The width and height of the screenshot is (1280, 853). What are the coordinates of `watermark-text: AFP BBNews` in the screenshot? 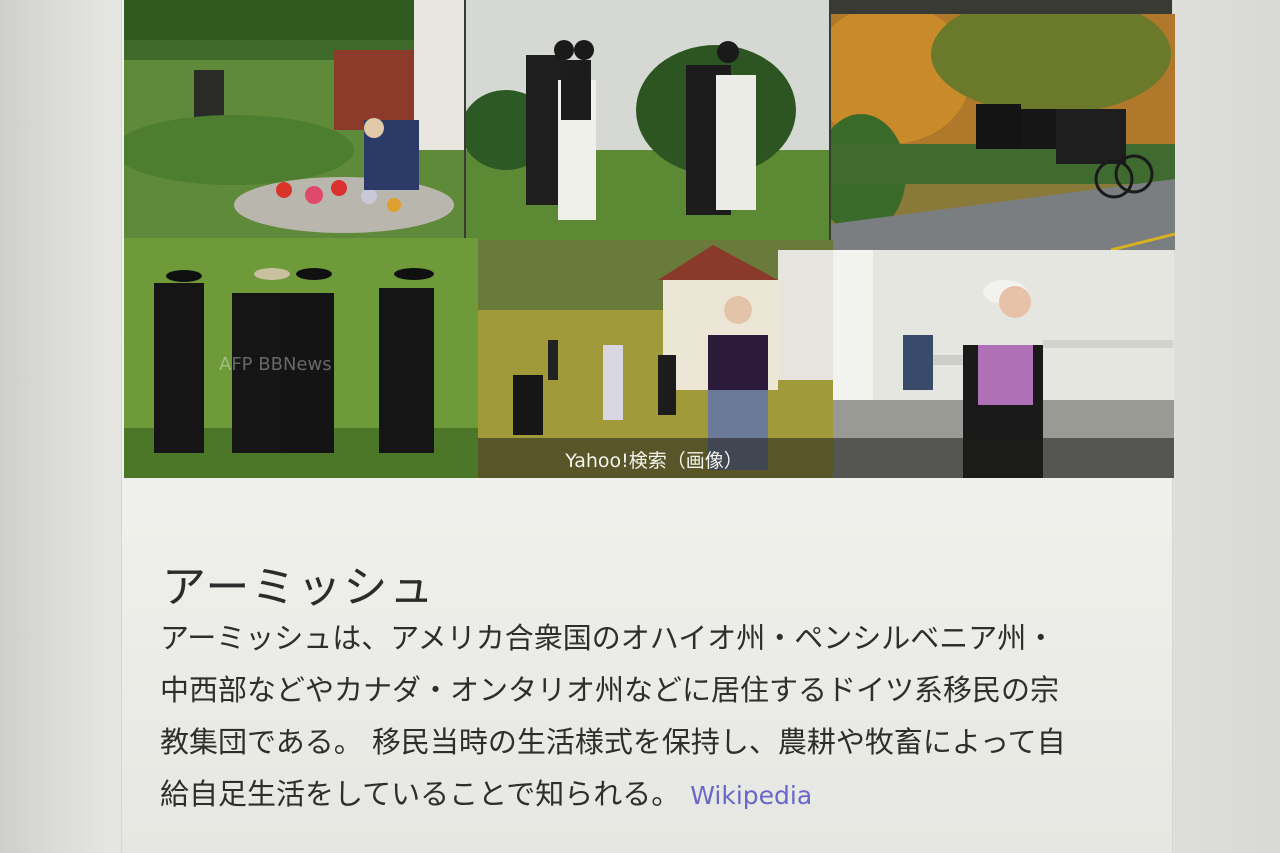 It's located at (275, 364).